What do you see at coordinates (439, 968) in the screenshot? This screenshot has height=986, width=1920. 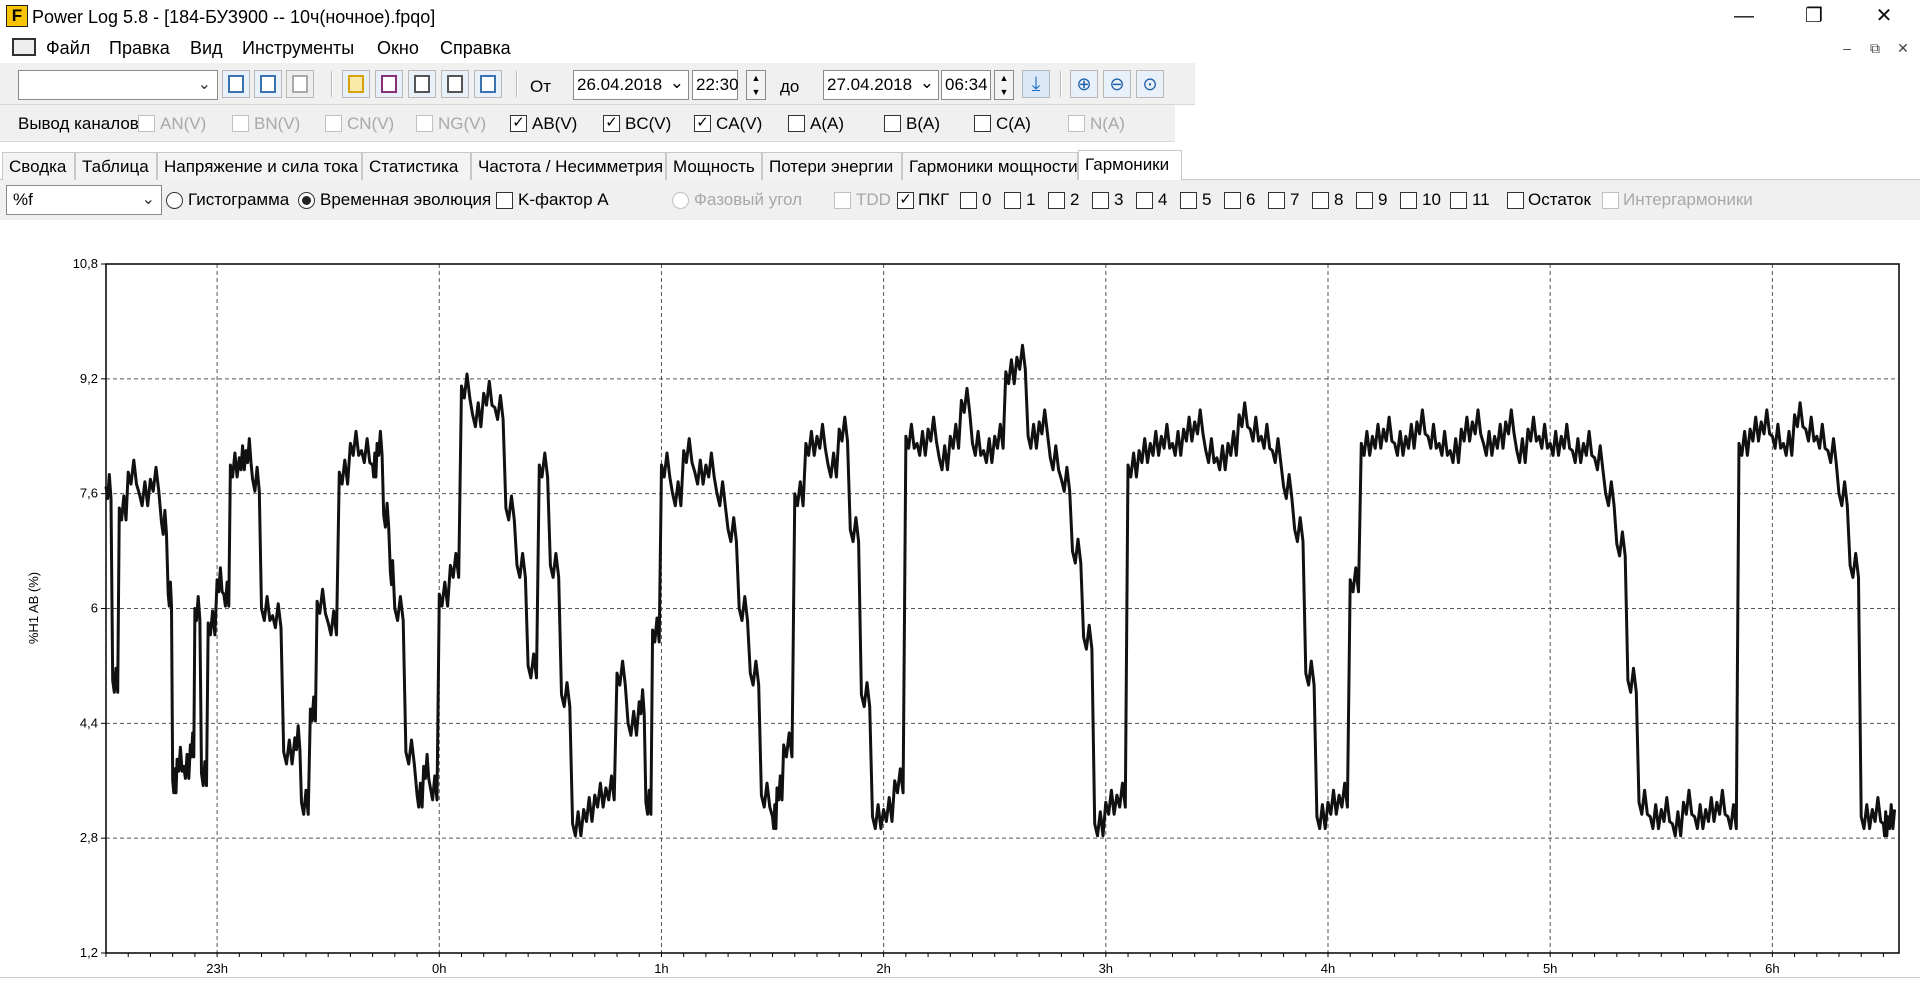 I see `x-tick-label: 0h` at bounding box center [439, 968].